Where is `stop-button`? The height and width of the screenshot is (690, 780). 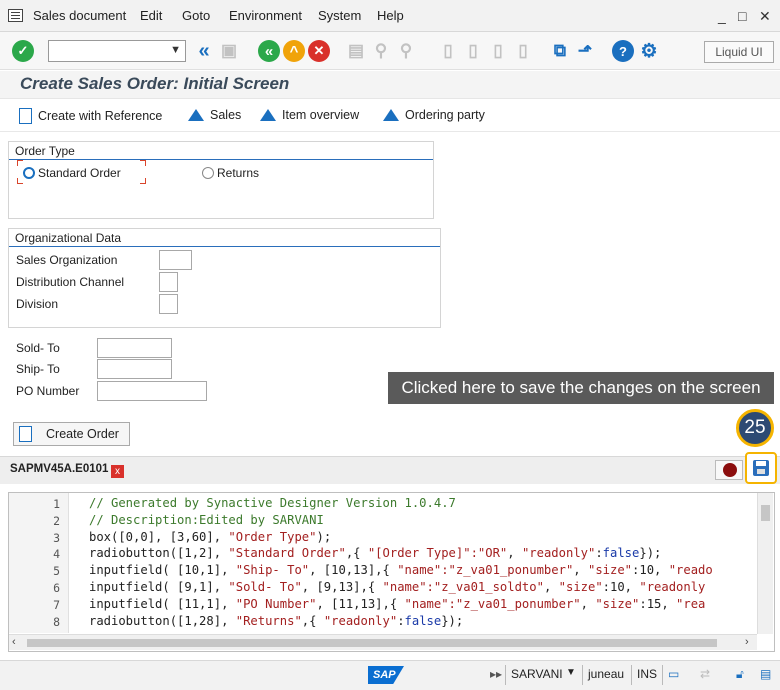
stop-button is located at coordinates (729, 470).